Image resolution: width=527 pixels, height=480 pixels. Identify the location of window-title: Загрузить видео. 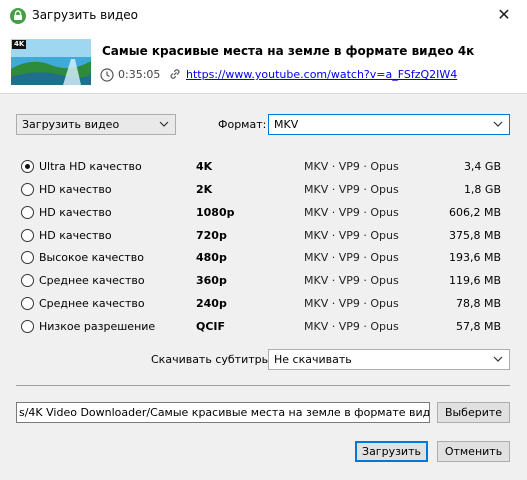
(85, 15).